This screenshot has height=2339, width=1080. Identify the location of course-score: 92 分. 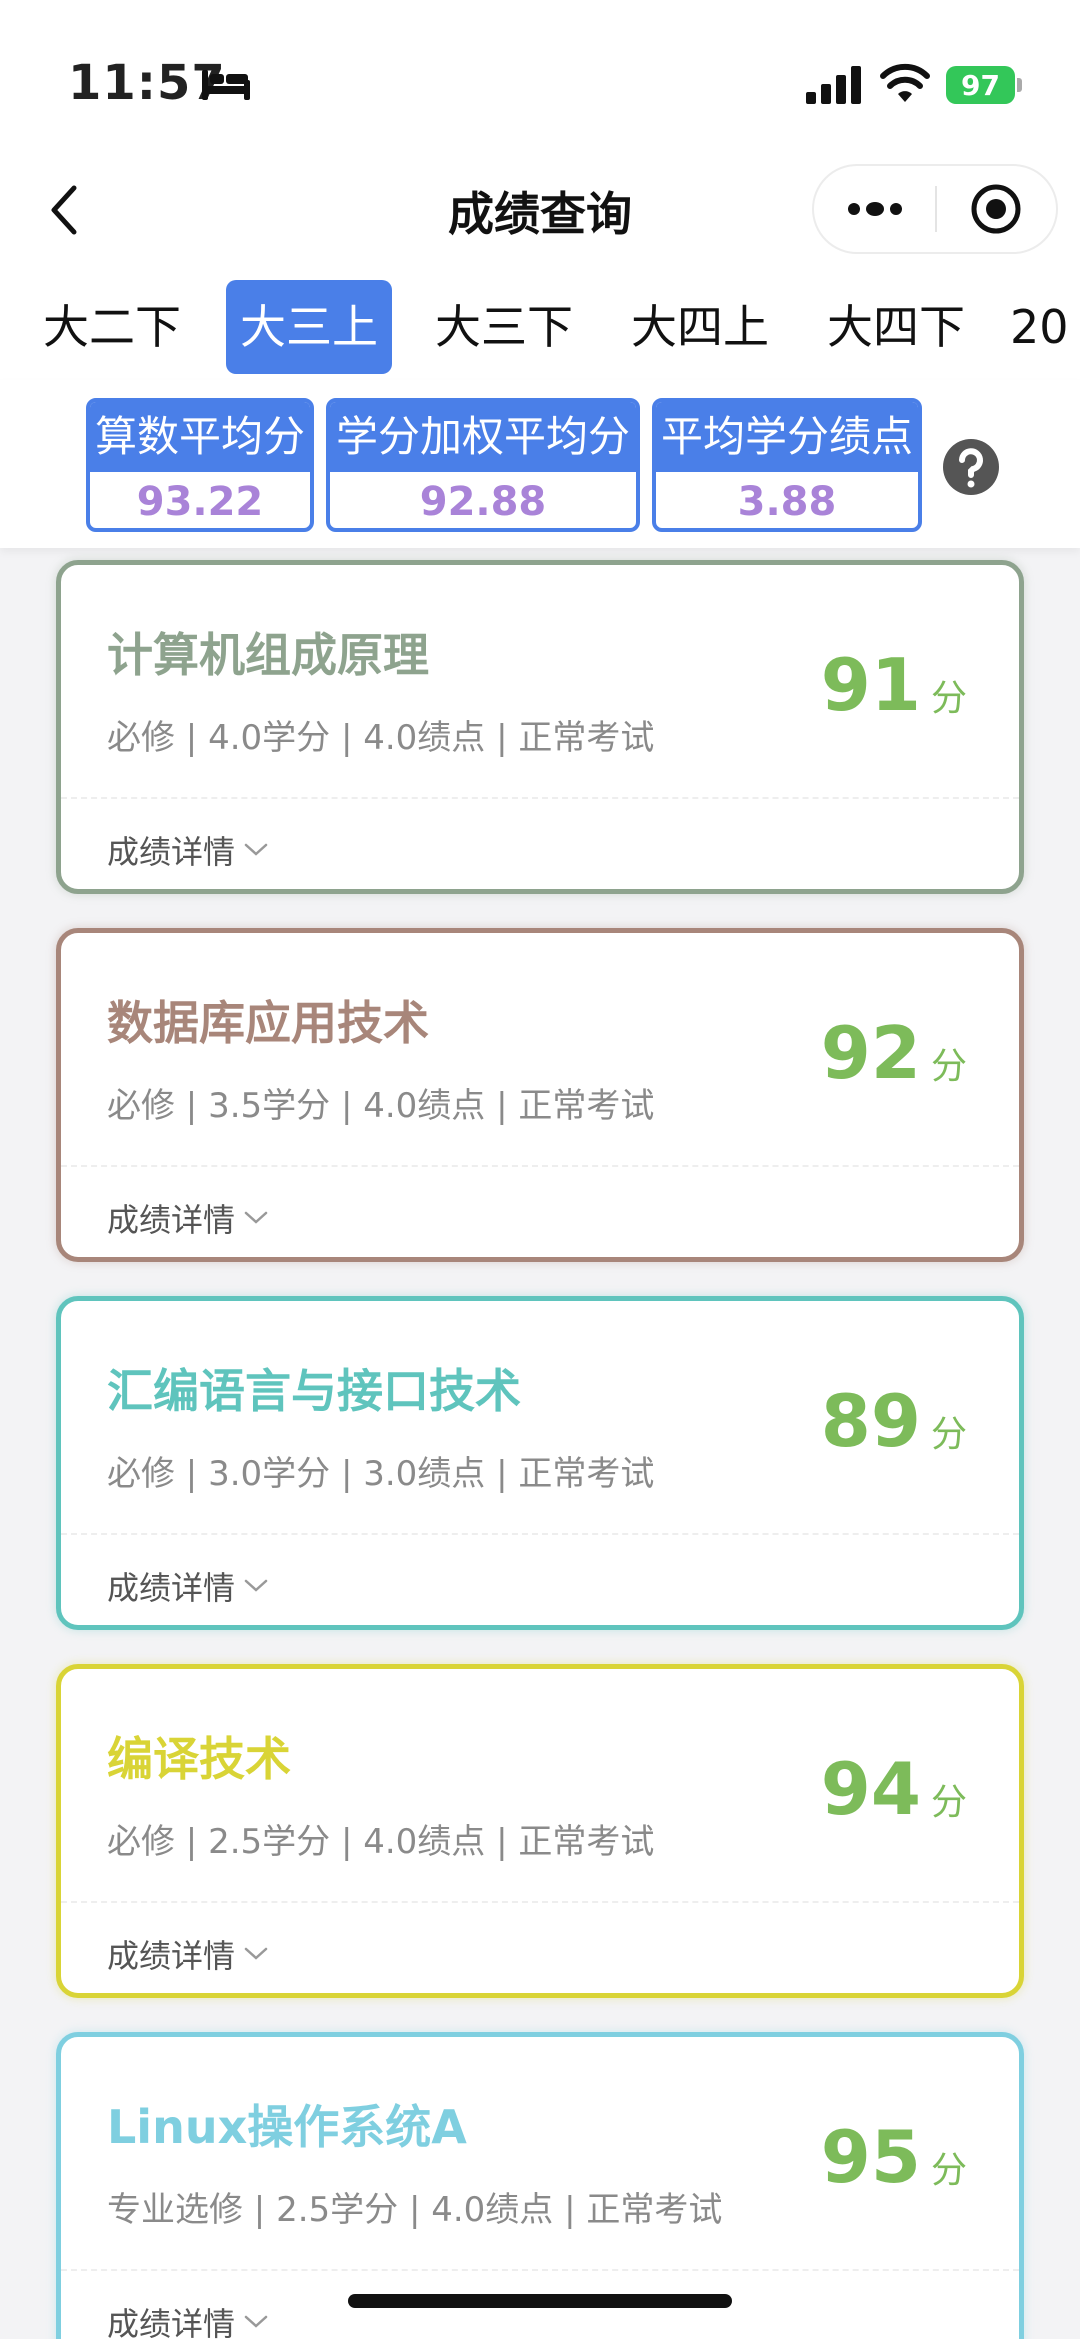
(894, 1053).